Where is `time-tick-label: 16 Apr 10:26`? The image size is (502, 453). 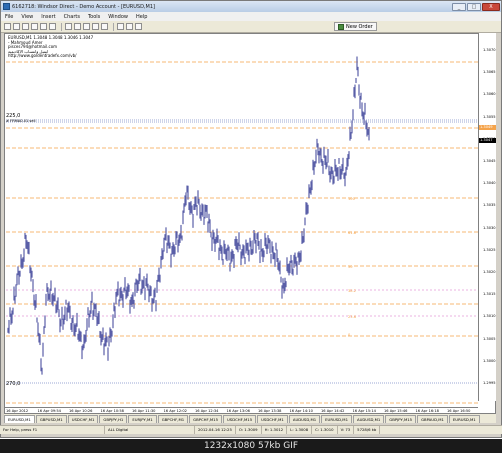
time-tick-label: 16 Apr 10:26 is located at coordinates (81, 411).